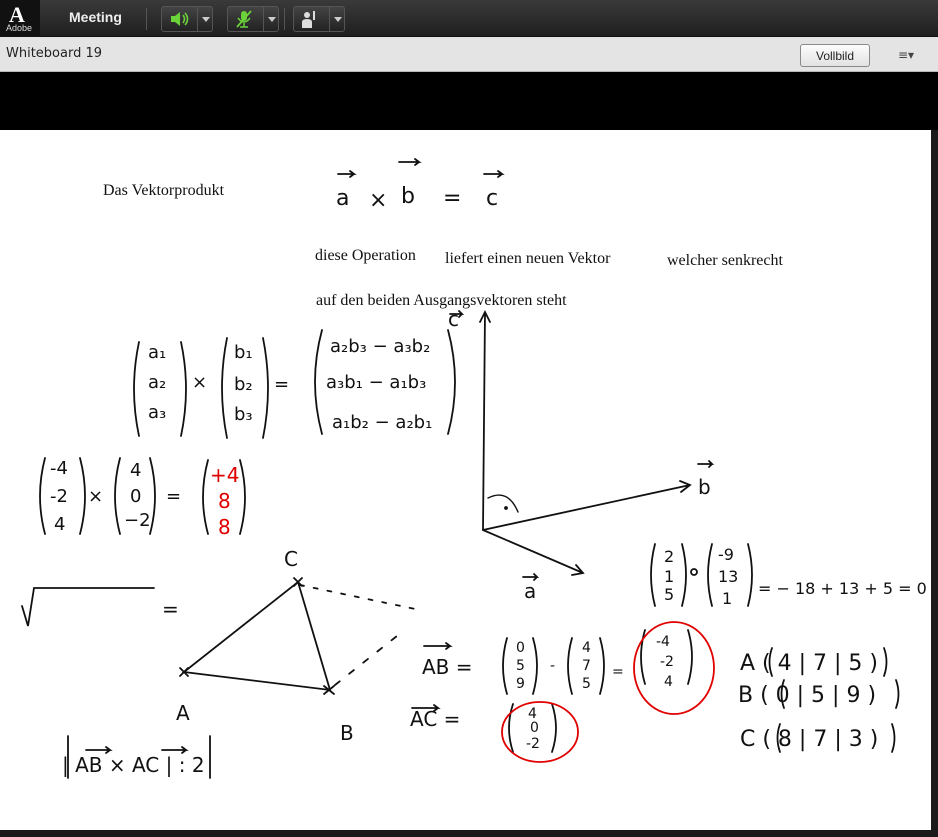 This screenshot has height=837, width=938. Describe the element at coordinates (807, 695) in the screenshot. I see `point-b: B ( 0 | 5 | 9 )` at that location.